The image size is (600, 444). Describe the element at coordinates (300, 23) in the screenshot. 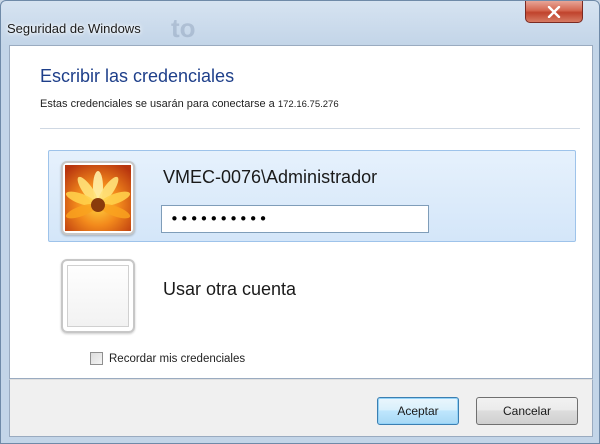

I see `title-bar: to Seguridad de Windows` at that location.